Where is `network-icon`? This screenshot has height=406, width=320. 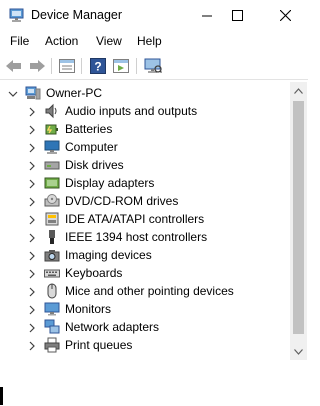
network-icon is located at coordinates (52, 327).